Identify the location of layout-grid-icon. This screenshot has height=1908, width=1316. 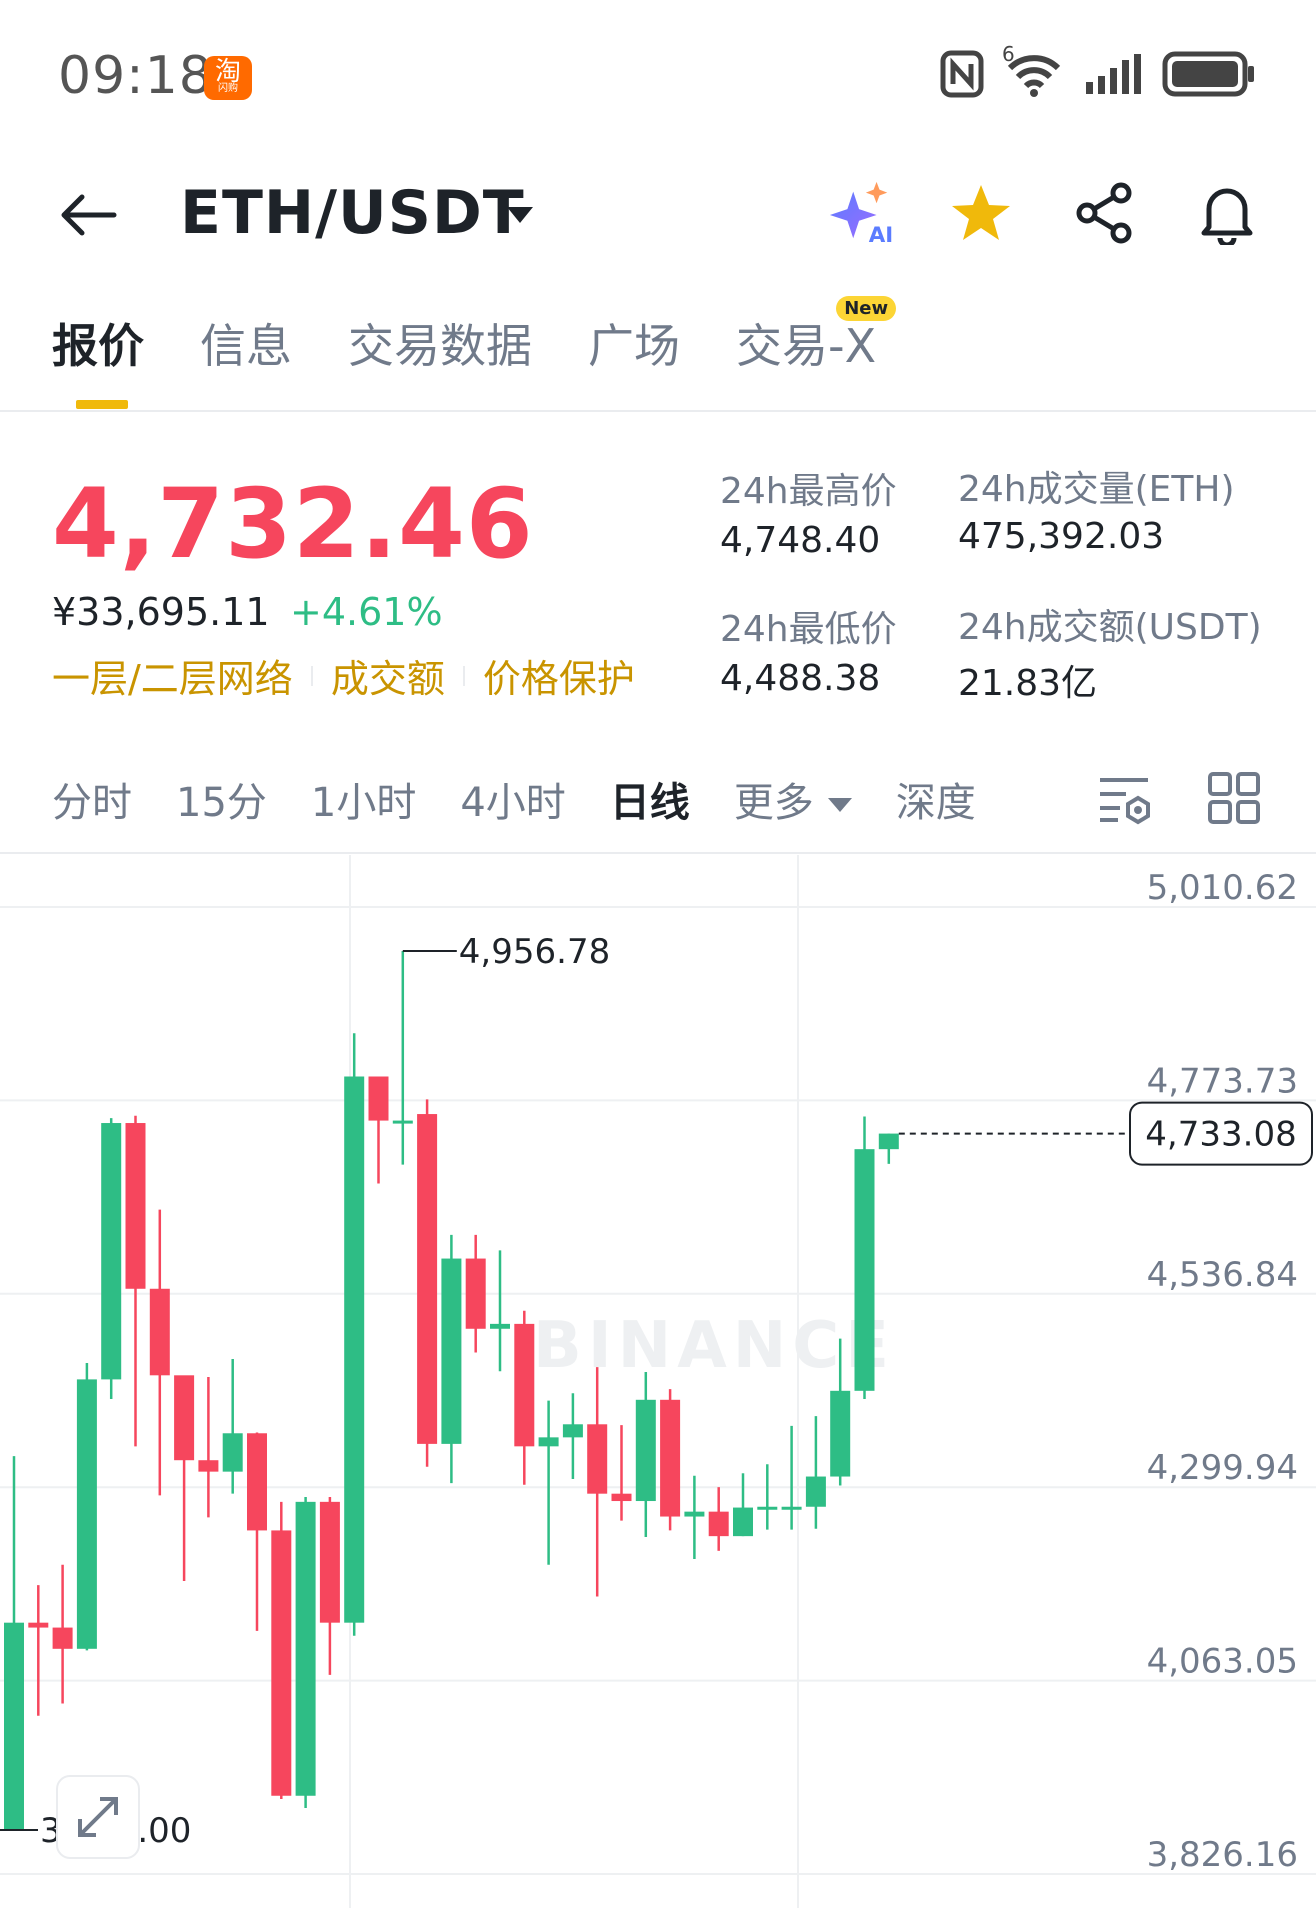
(1234, 798).